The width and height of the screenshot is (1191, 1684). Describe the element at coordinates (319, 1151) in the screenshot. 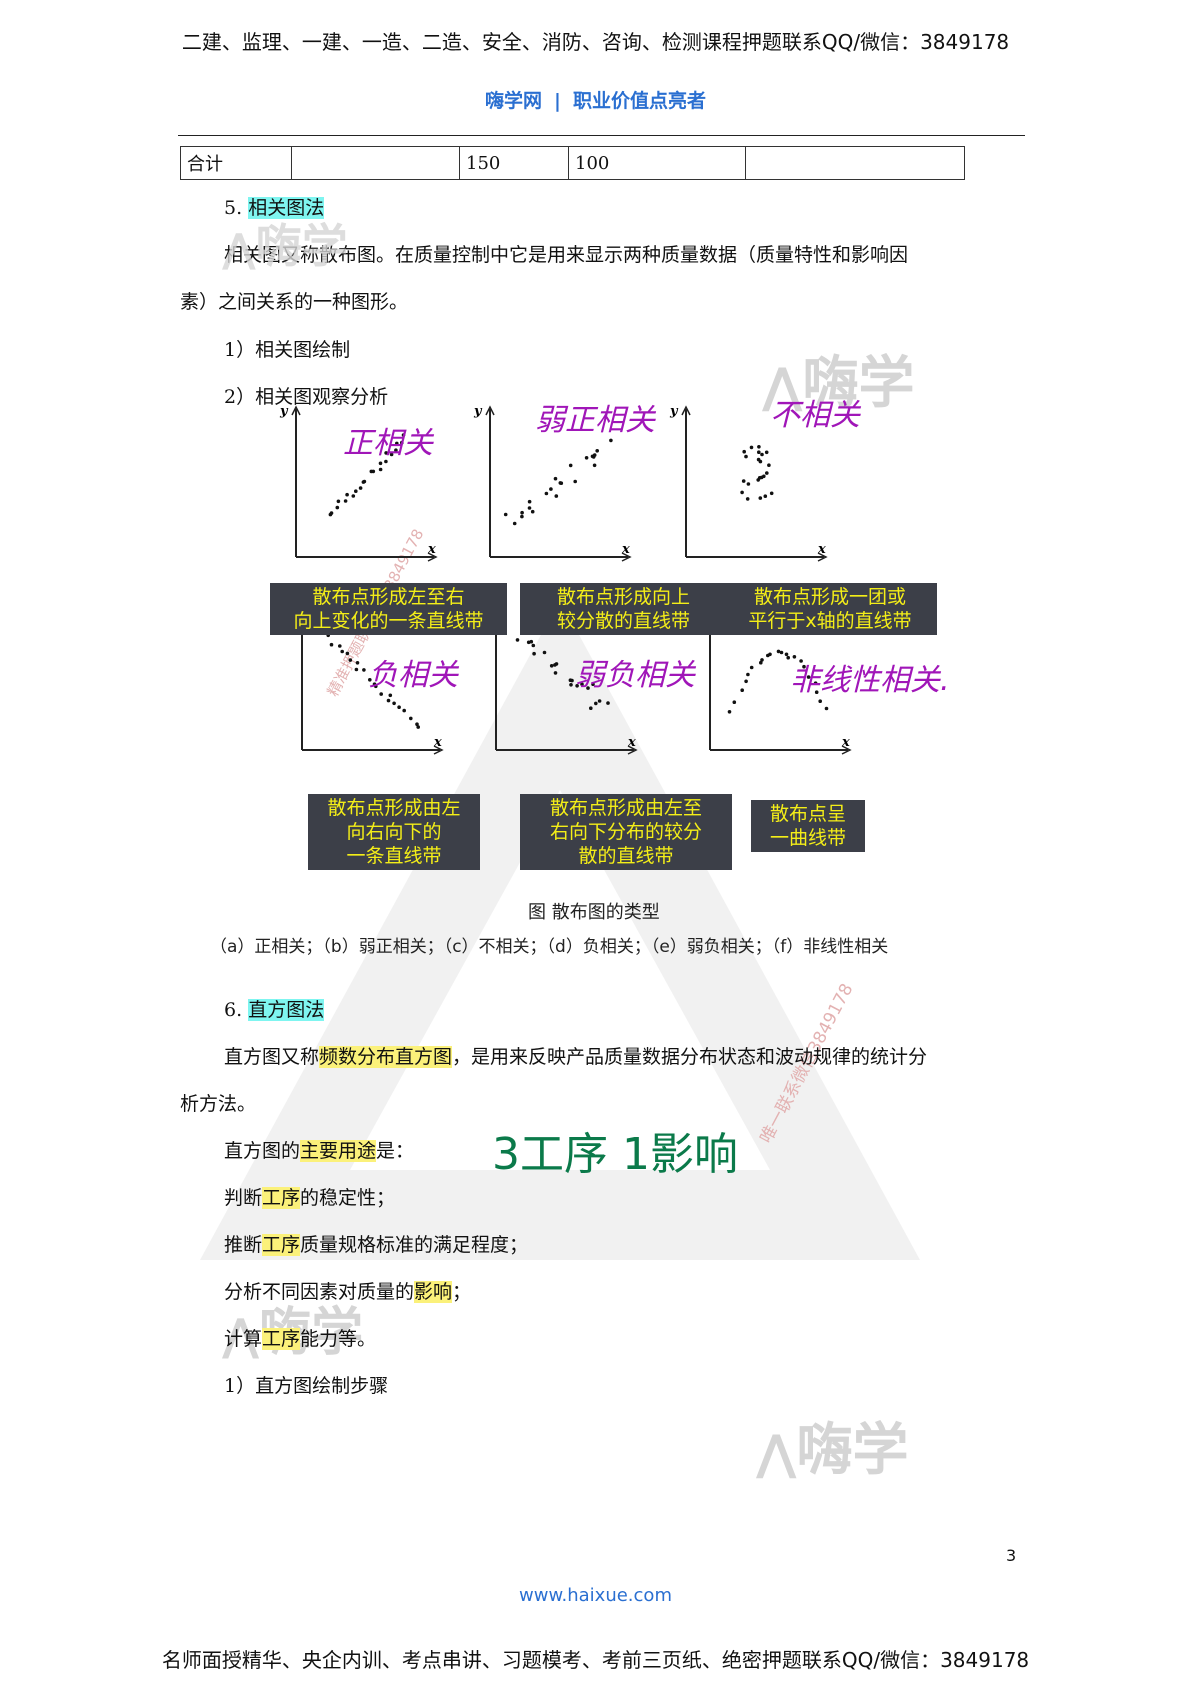

I see `section6-uses: 直方图的主要用途是：` at that location.